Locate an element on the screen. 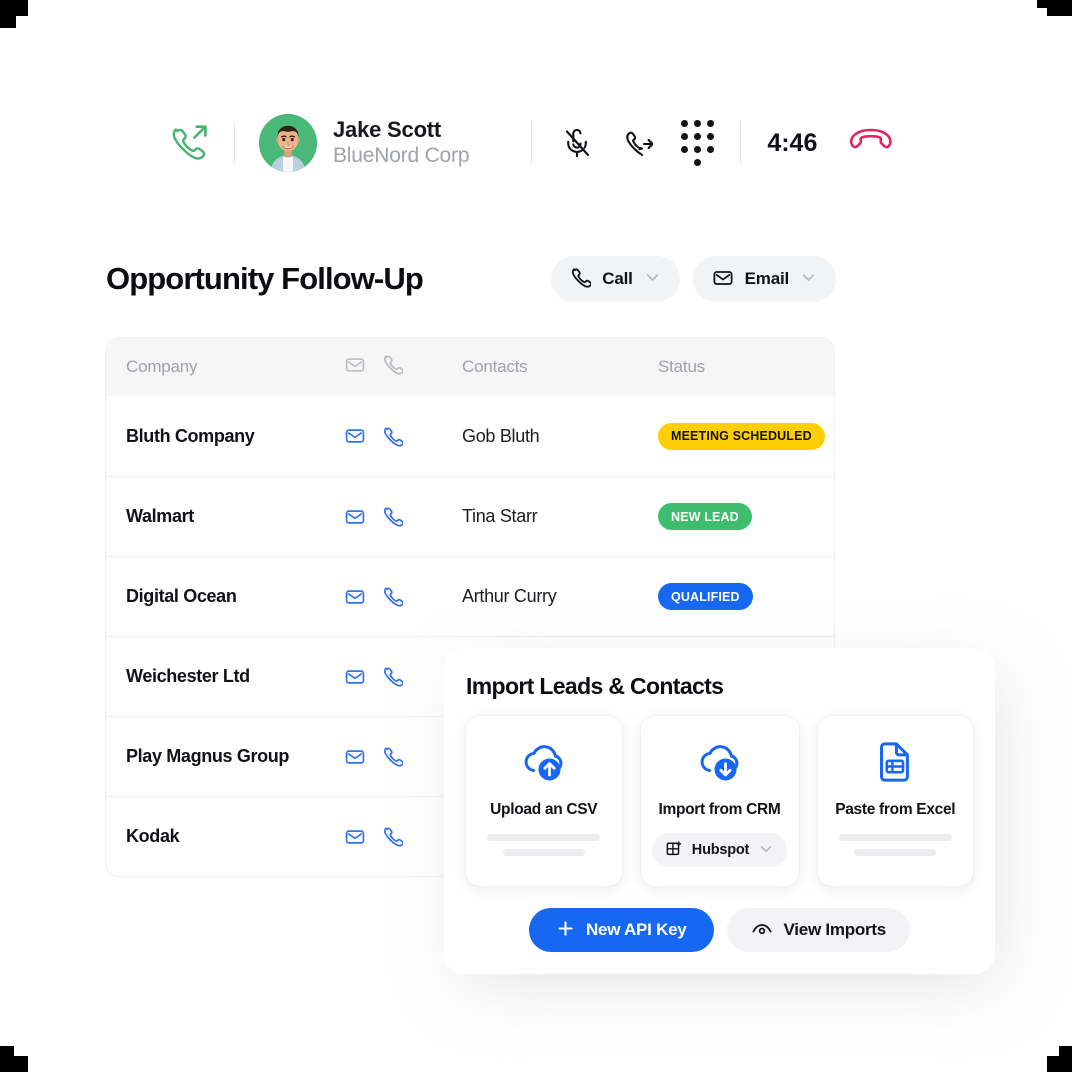  cell-status: MEETING SCHEDULED is located at coordinates (741, 436).